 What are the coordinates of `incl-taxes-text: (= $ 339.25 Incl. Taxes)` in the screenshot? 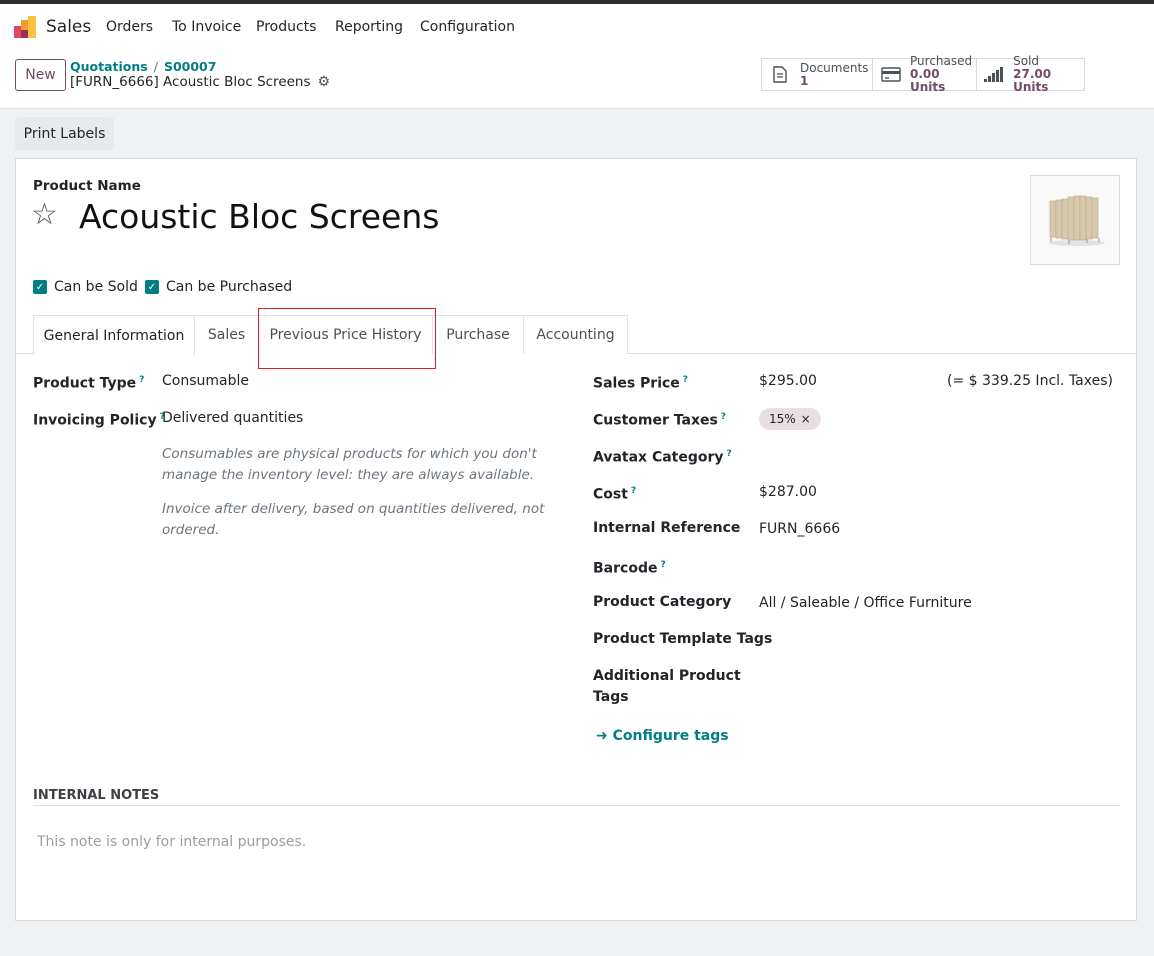 It's located at (1030, 381).